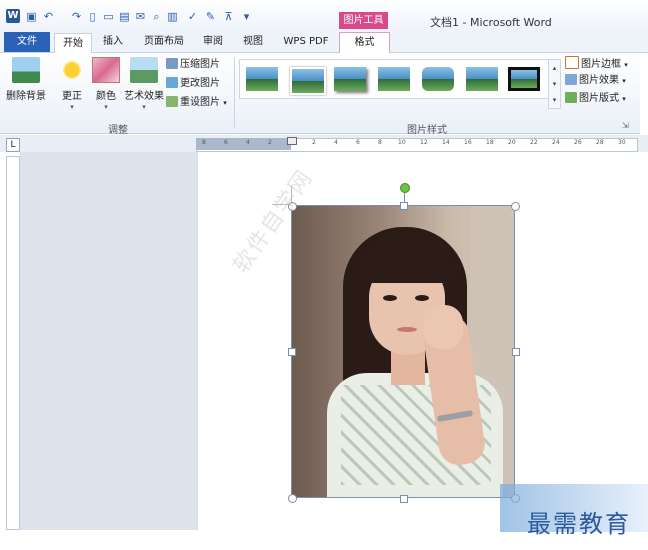 The image size is (648, 550). What do you see at coordinates (144, 84) in the screenshot?
I see `artistic-effects-button: 艺术效果 ▾` at bounding box center [144, 84].